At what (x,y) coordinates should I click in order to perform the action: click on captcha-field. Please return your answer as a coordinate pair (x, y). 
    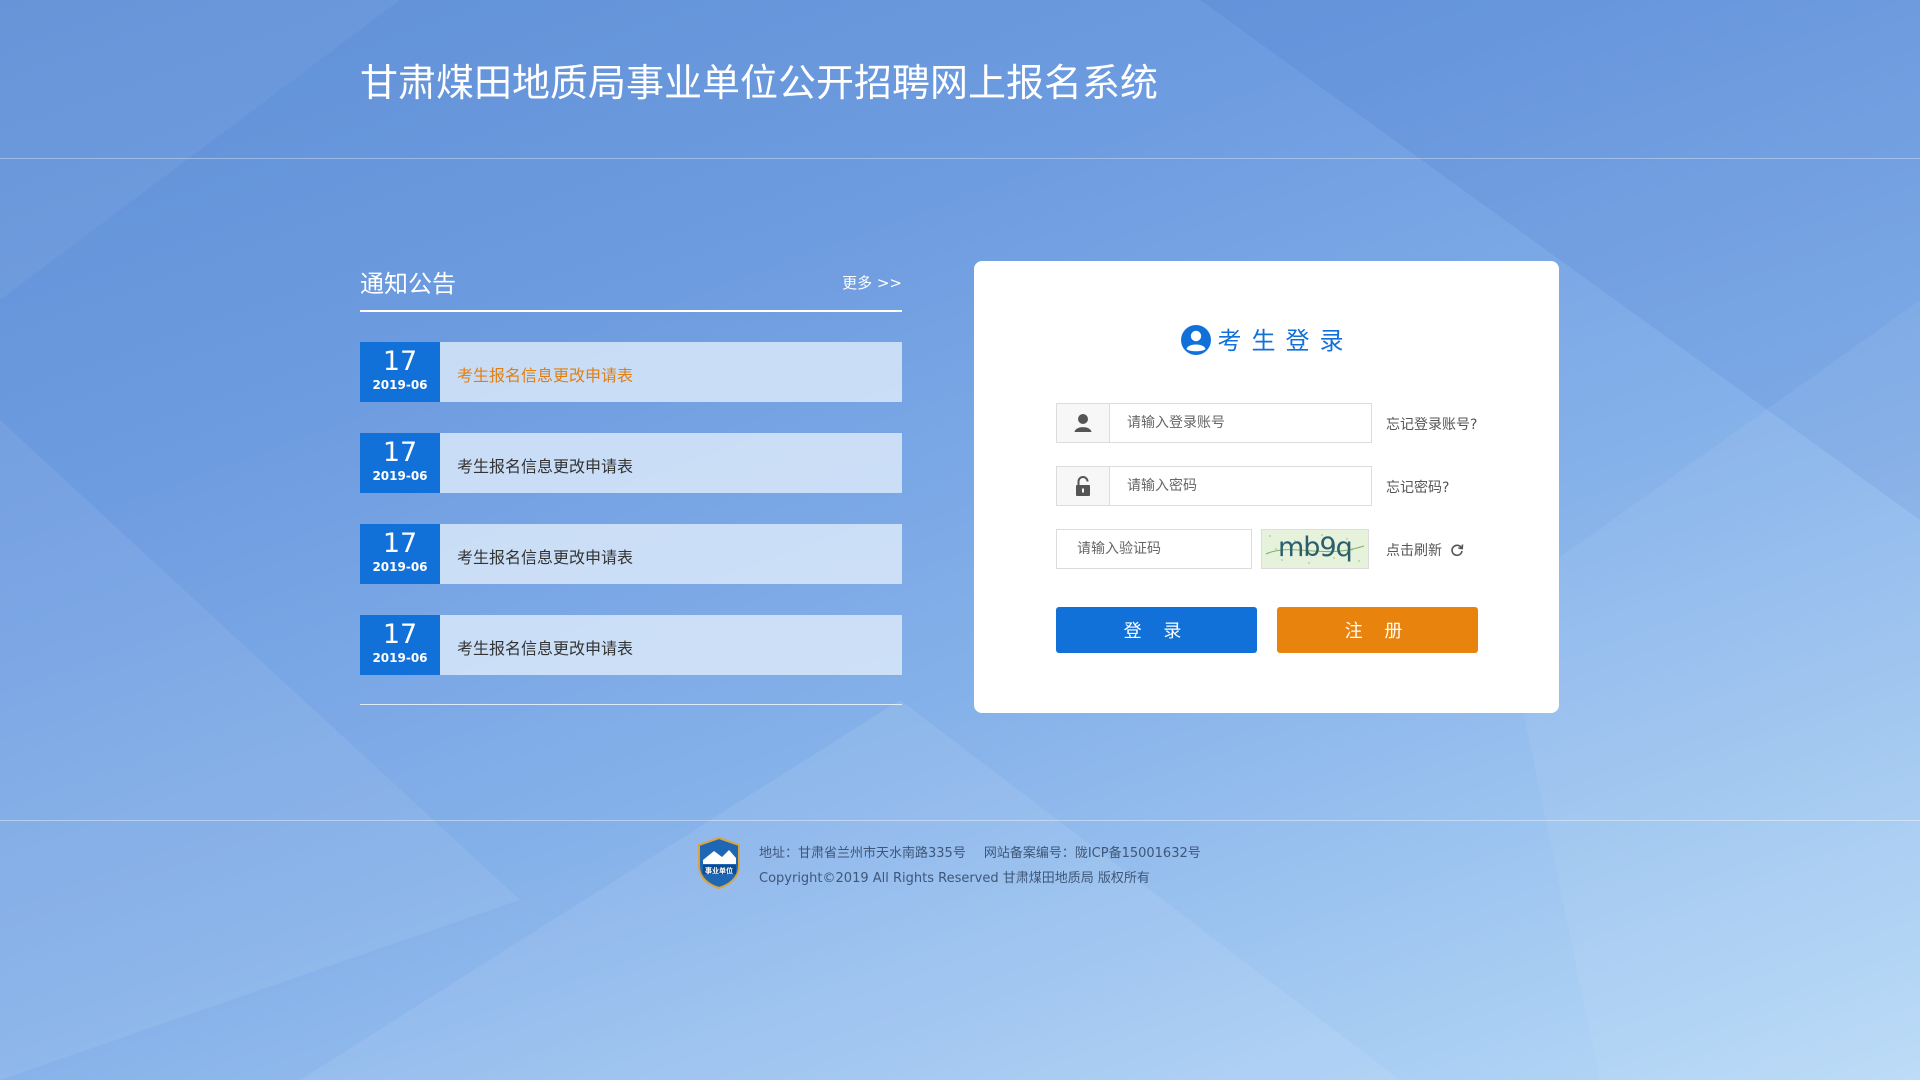
    Looking at the image, I should click on (1154, 549).